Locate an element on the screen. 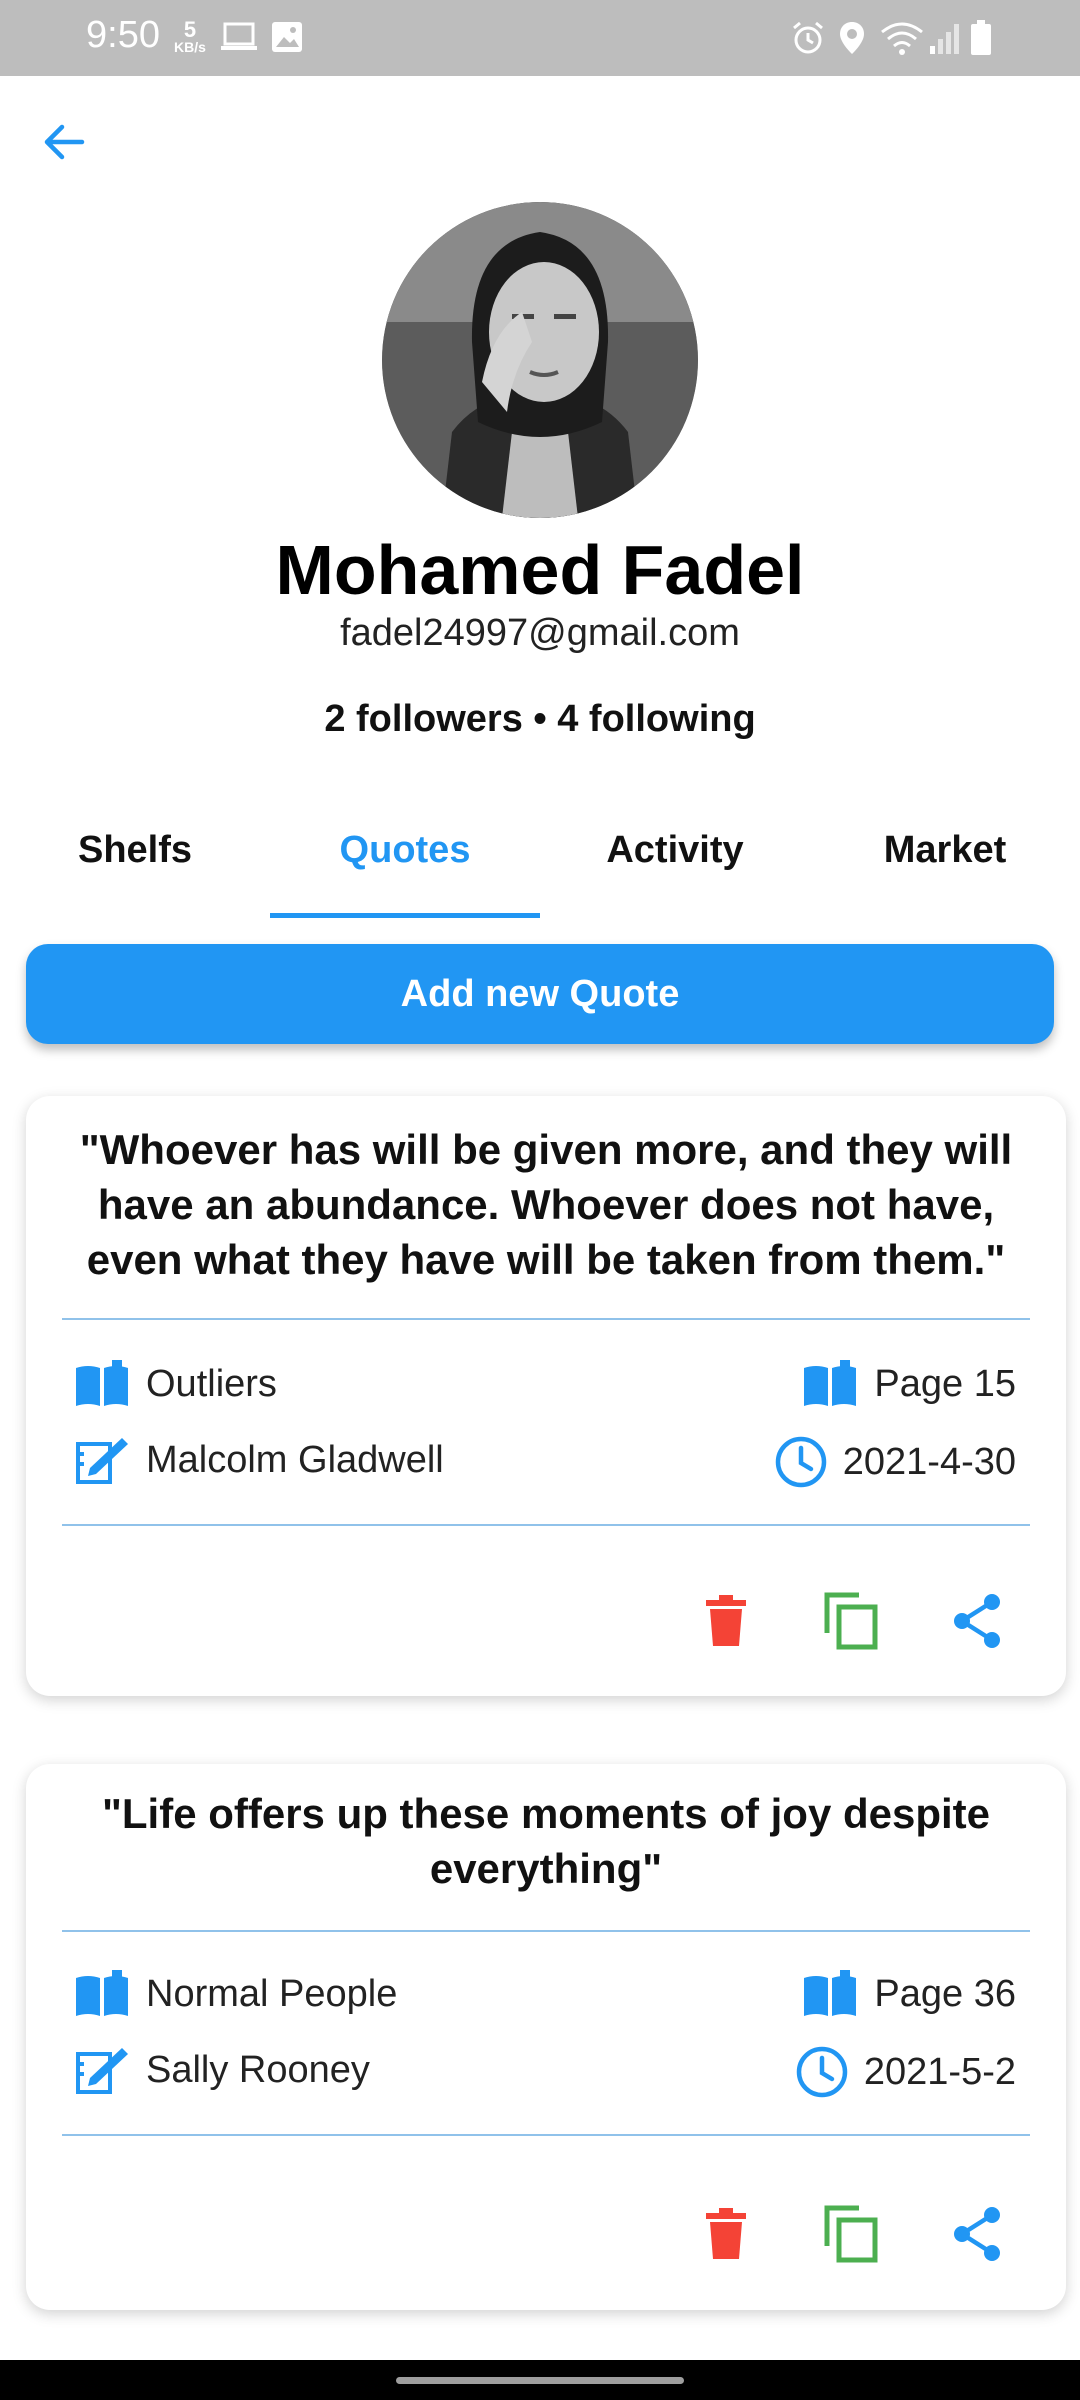 The image size is (1080, 2400). tab-quotes: Quotes is located at coordinates (405, 859).